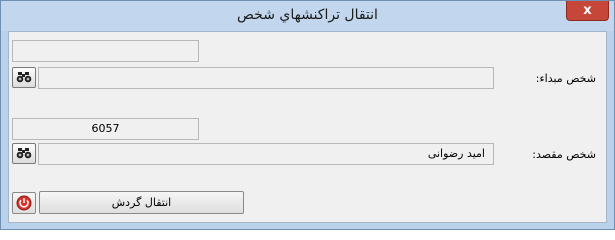  What do you see at coordinates (564, 154) in the screenshot?
I see `destination-label: شخص مقصد:` at bounding box center [564, 154].